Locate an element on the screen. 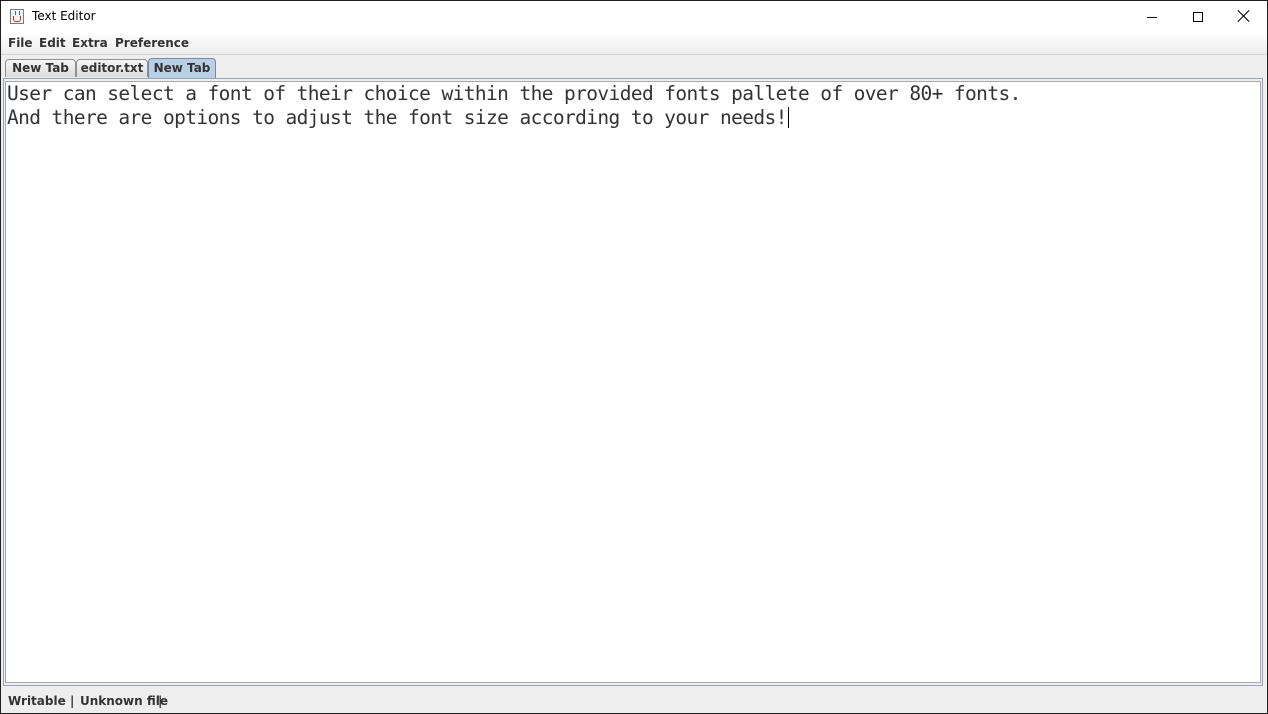 This screenshot has height=714, width=1268. maximize-button is located at coordinates (1198, 17).